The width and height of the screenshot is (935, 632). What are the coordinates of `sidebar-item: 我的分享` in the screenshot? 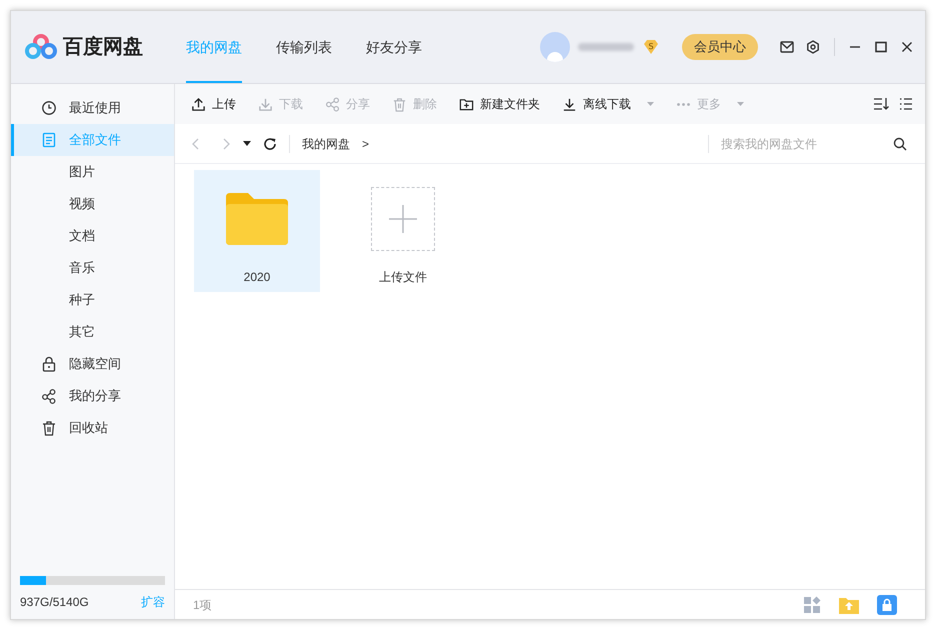 It's located at (92, 396).